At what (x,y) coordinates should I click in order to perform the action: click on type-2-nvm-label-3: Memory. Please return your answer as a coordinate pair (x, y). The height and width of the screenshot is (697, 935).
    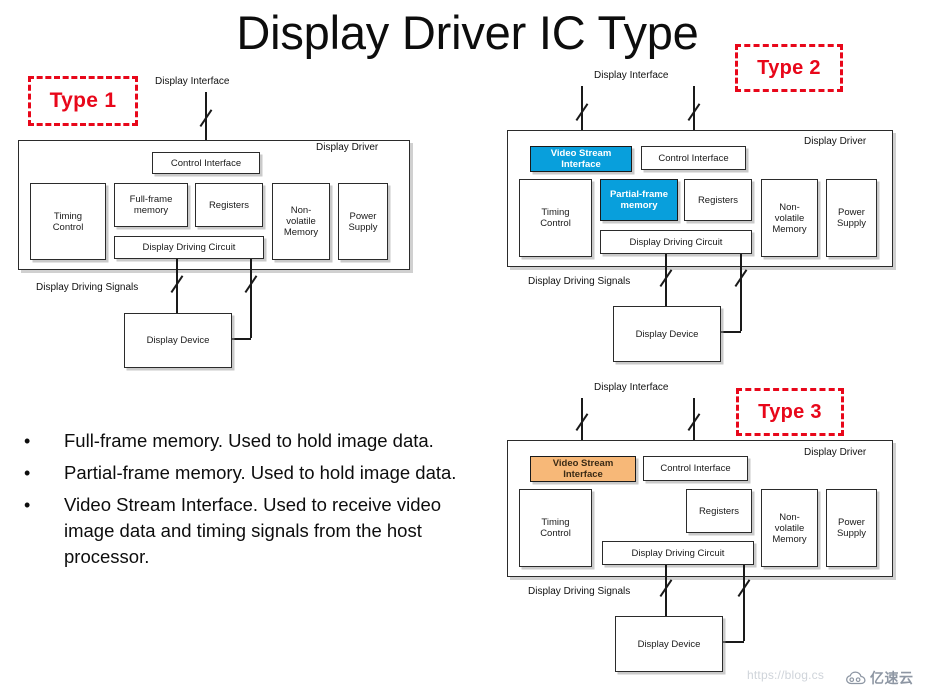
    Looking at the image, I should click on (789, 229).